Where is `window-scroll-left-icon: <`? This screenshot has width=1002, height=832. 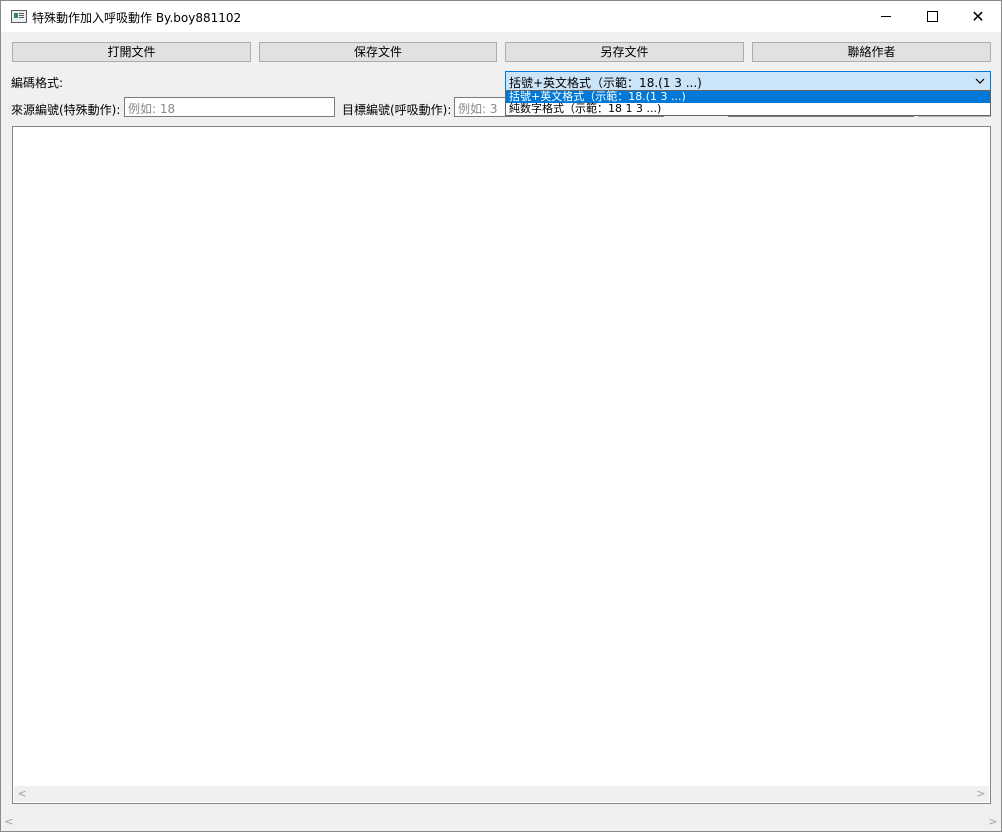 window-scroll-left-icon: < is located at coordinates (9, 822).